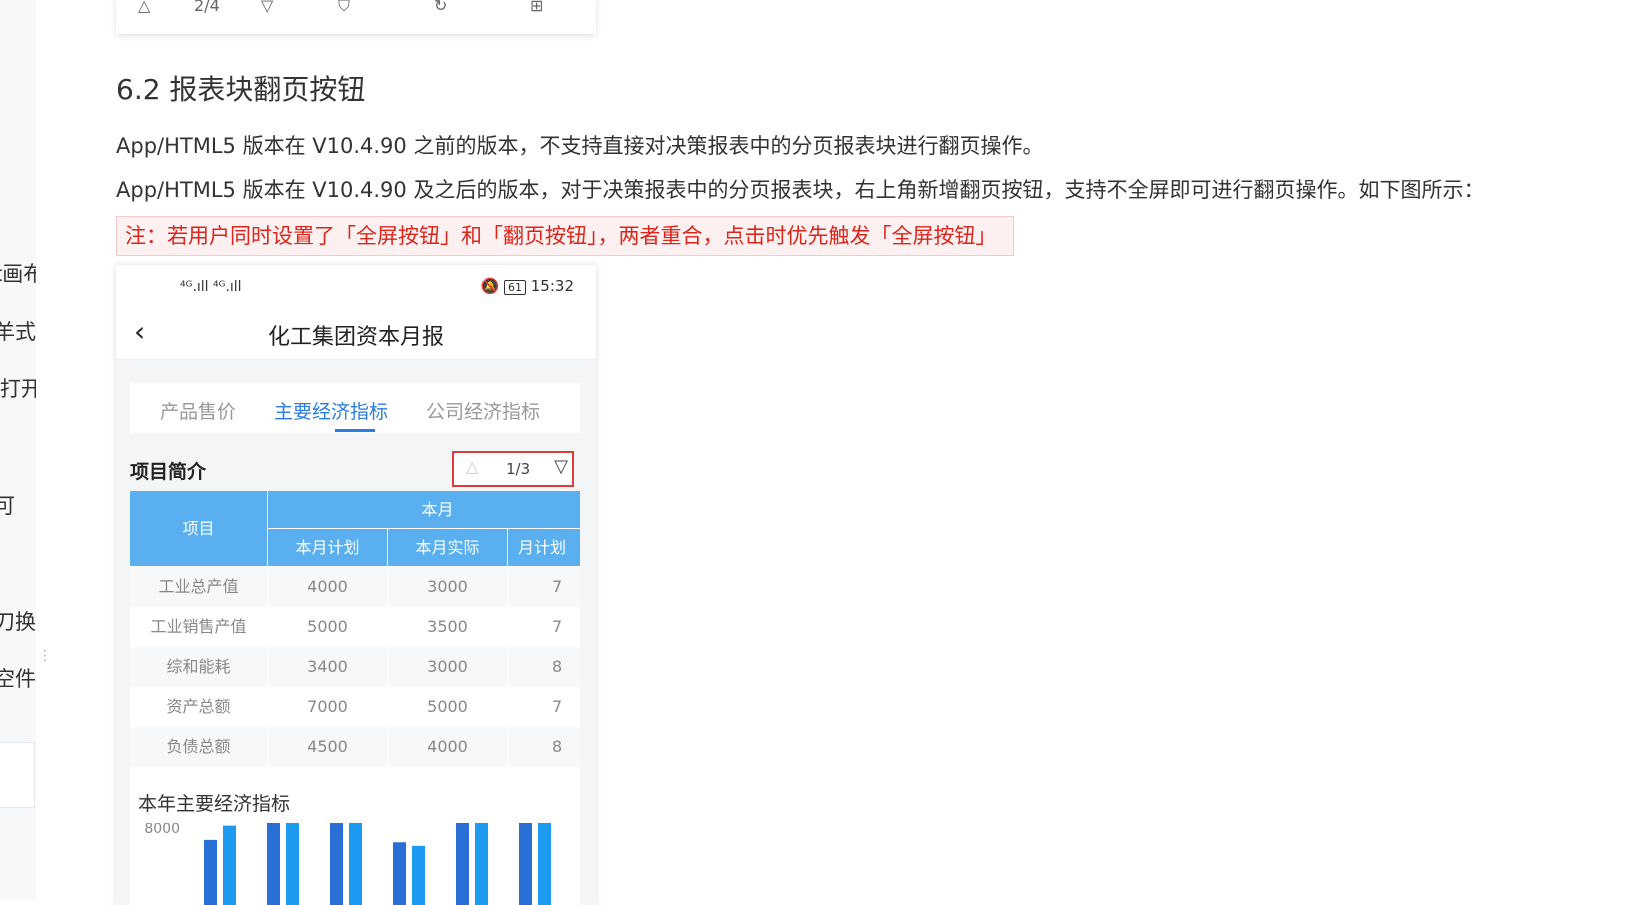  What do you see at coordinates (144, 7) in the screenshot?
I see `up-arrow-icon: △` at bounding box center [144, 7].